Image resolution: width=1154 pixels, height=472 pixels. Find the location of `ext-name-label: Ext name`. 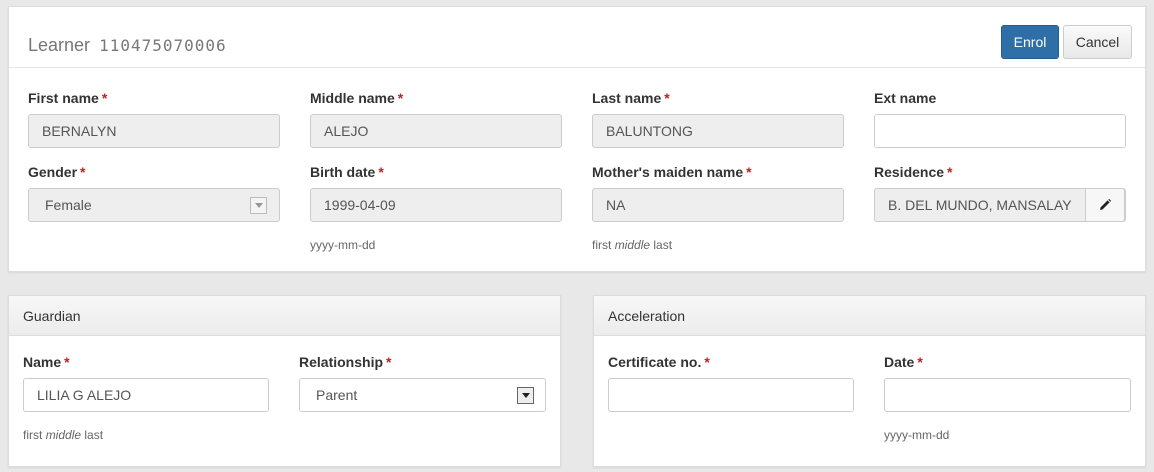

ext-name-label: Ext name is located at coordinates (905, 98).